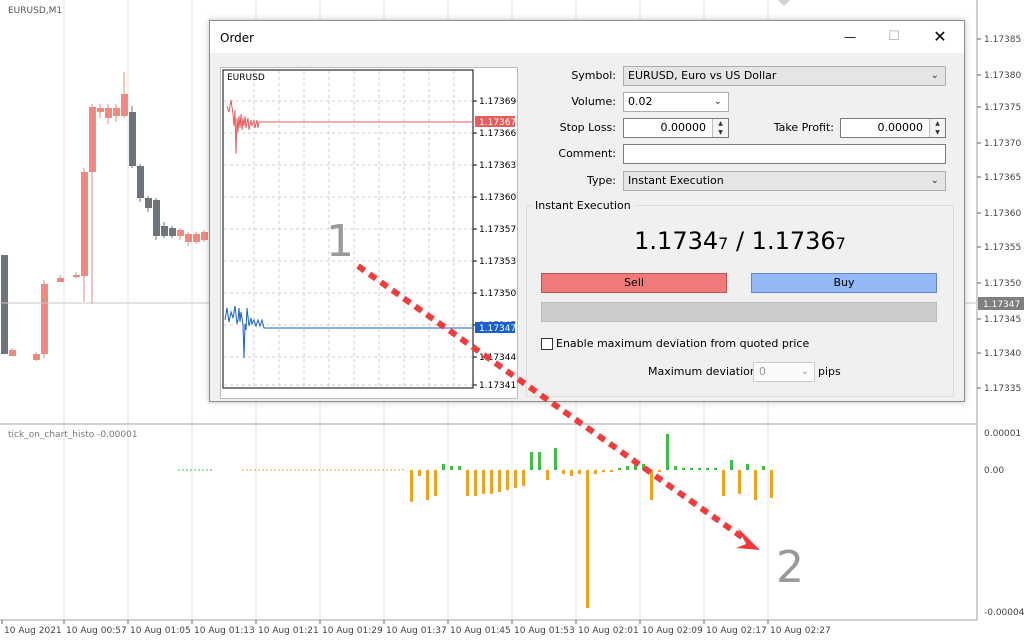 Image resolution: width=1024 pixels, height=640 pixels. I want to click on ask-price-tag-label: 1.17367, so click(497, 123).